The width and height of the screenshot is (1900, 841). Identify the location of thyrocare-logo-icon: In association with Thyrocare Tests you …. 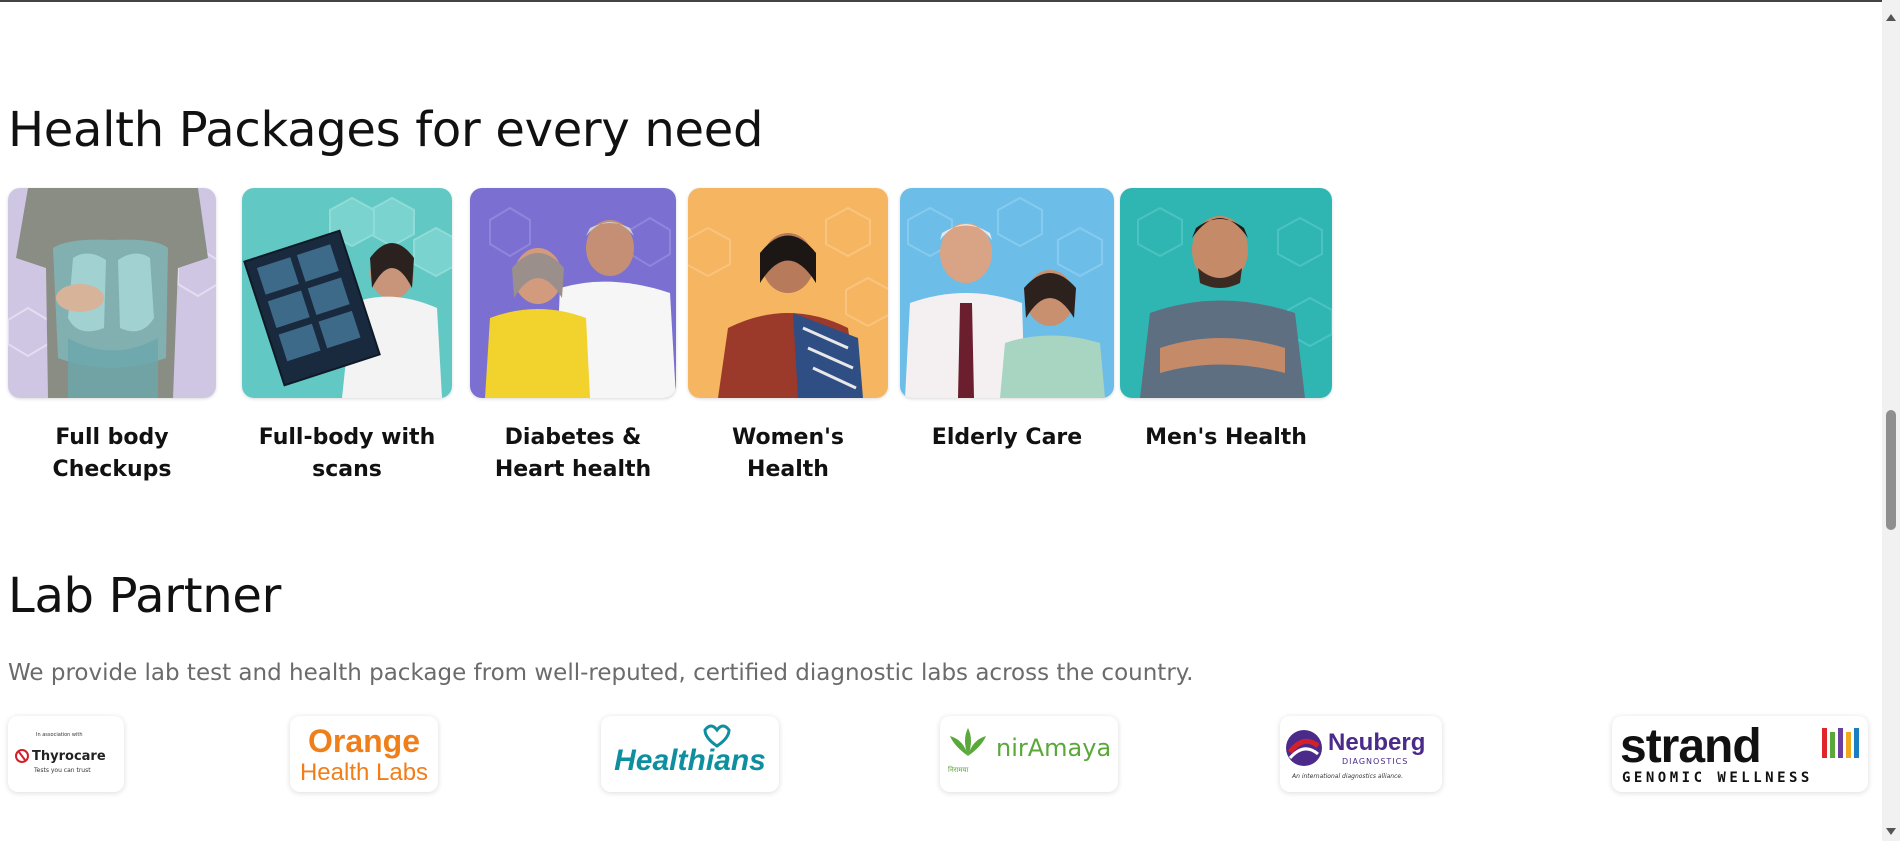
(60, 753).